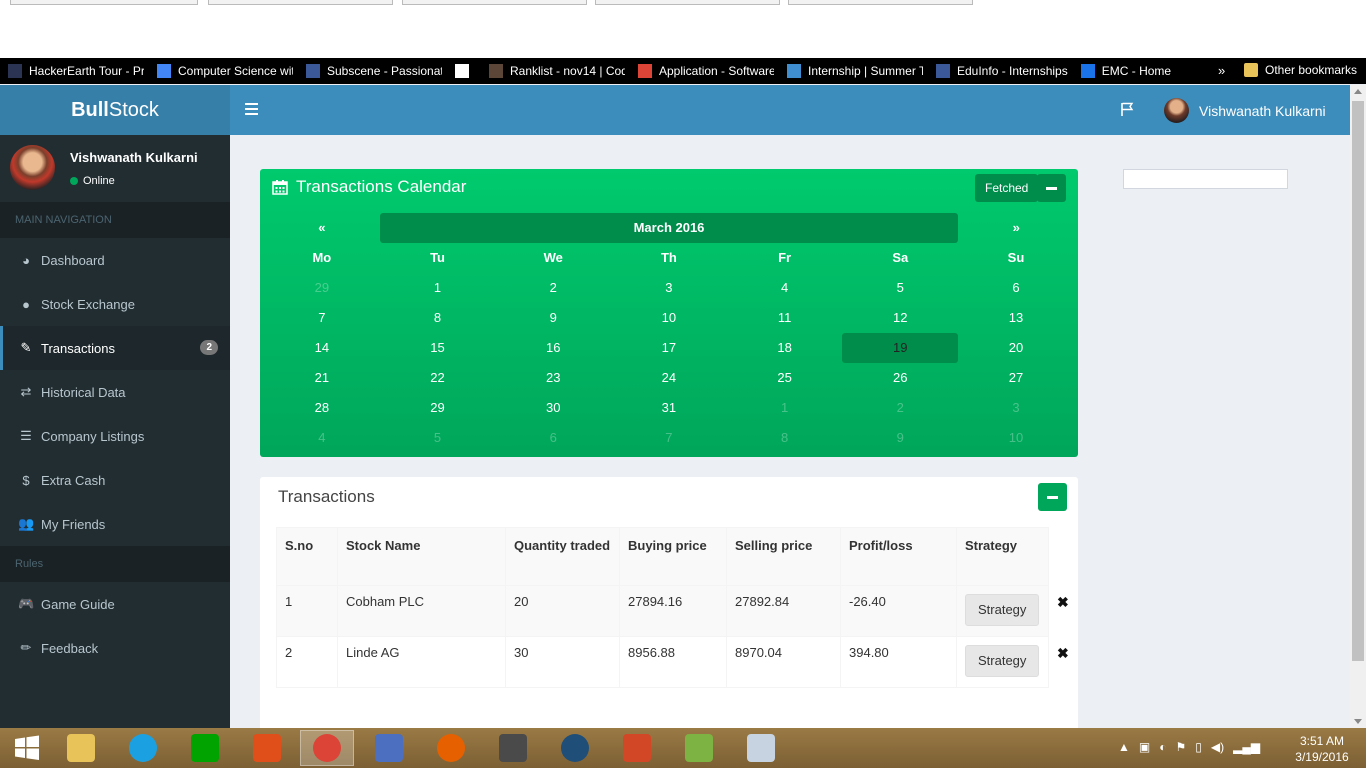  What do you see at coordinates (1007, 188) in the screenshot?
I see `fetched-button: Fetched` at bounding box center [1007, 188].